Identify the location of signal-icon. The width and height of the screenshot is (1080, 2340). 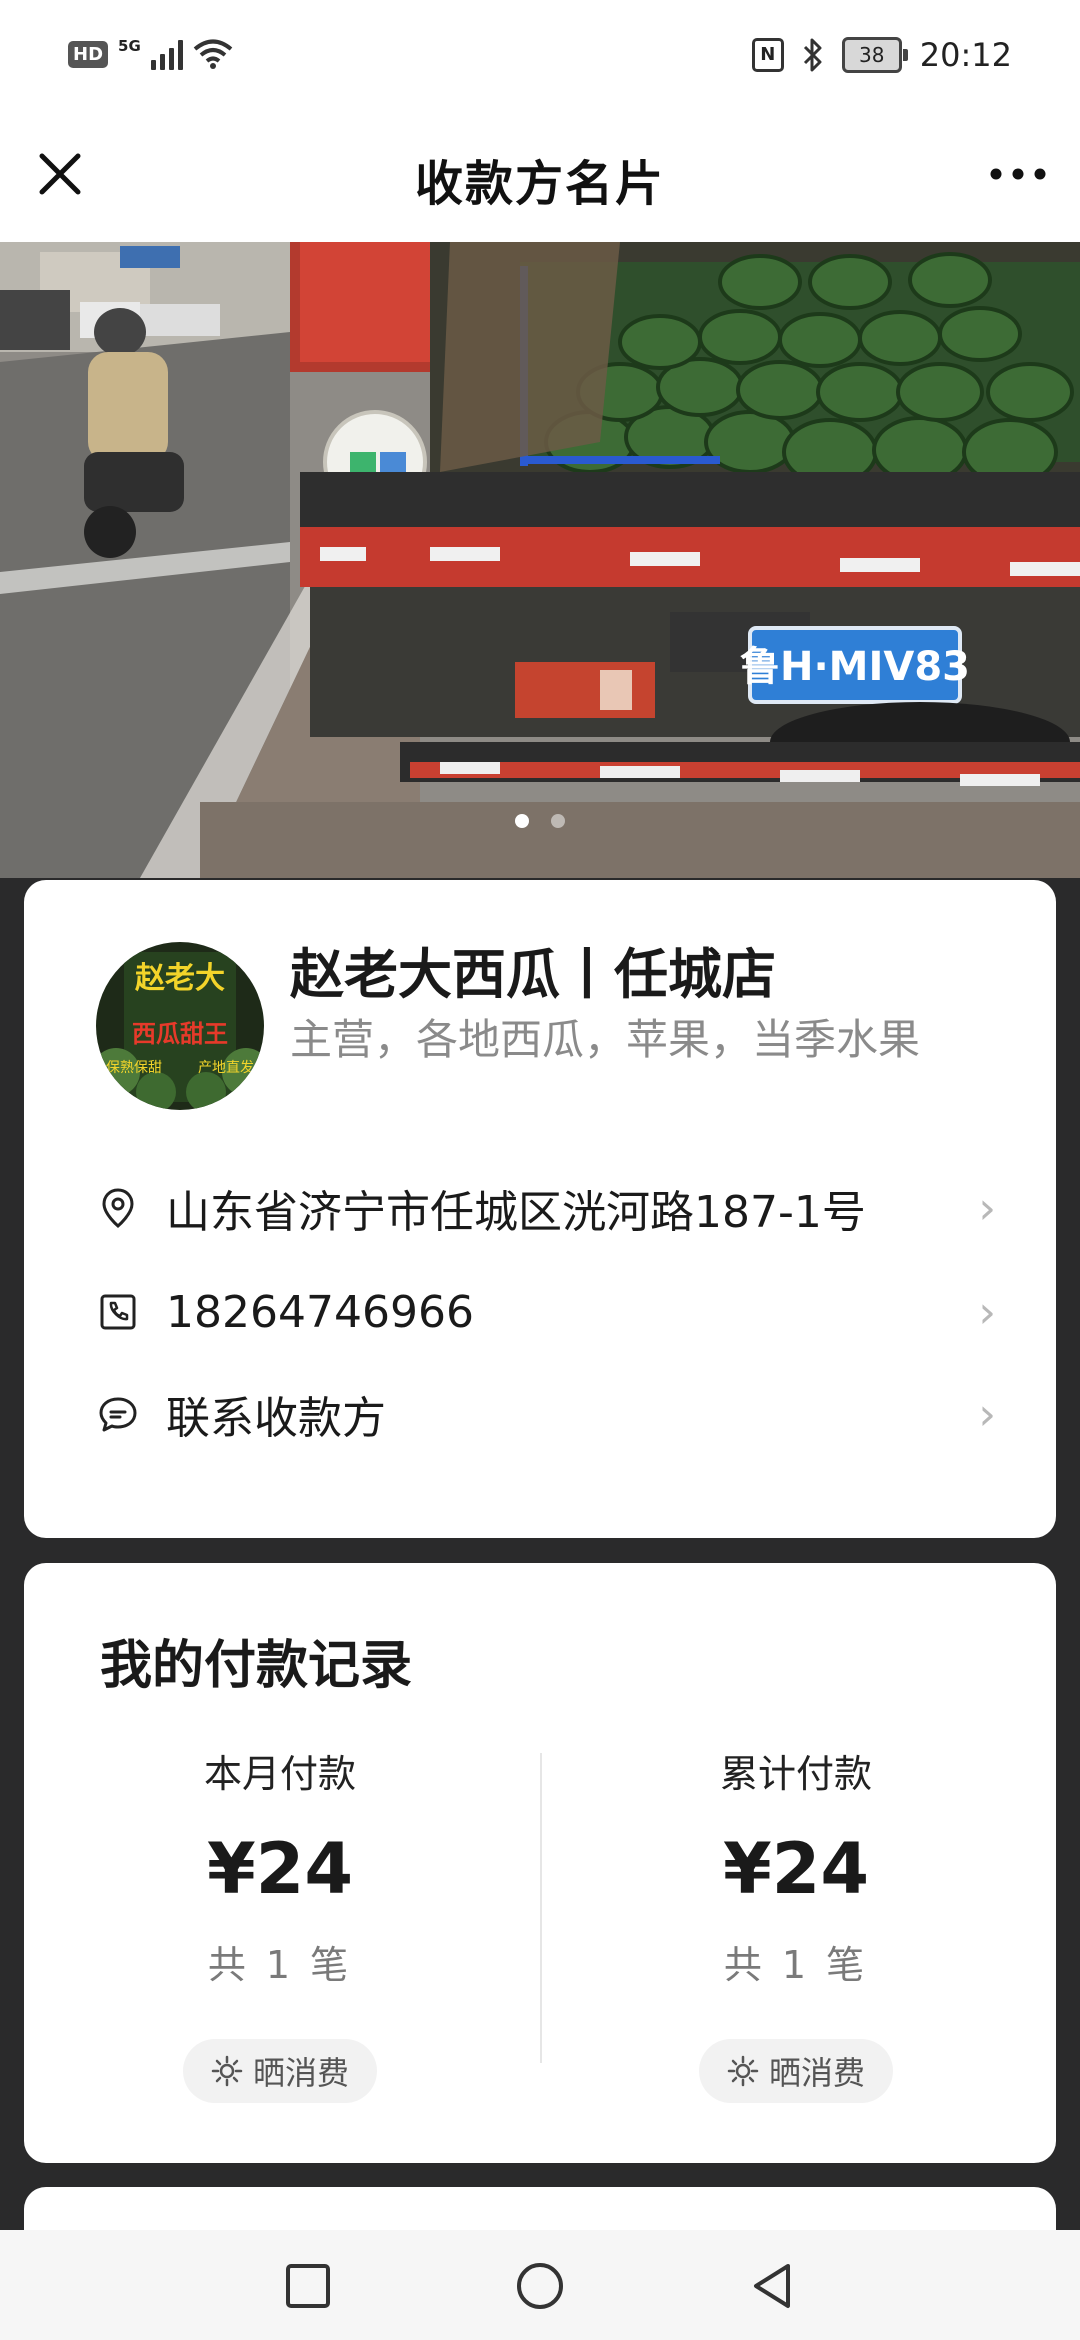
(166, 54).